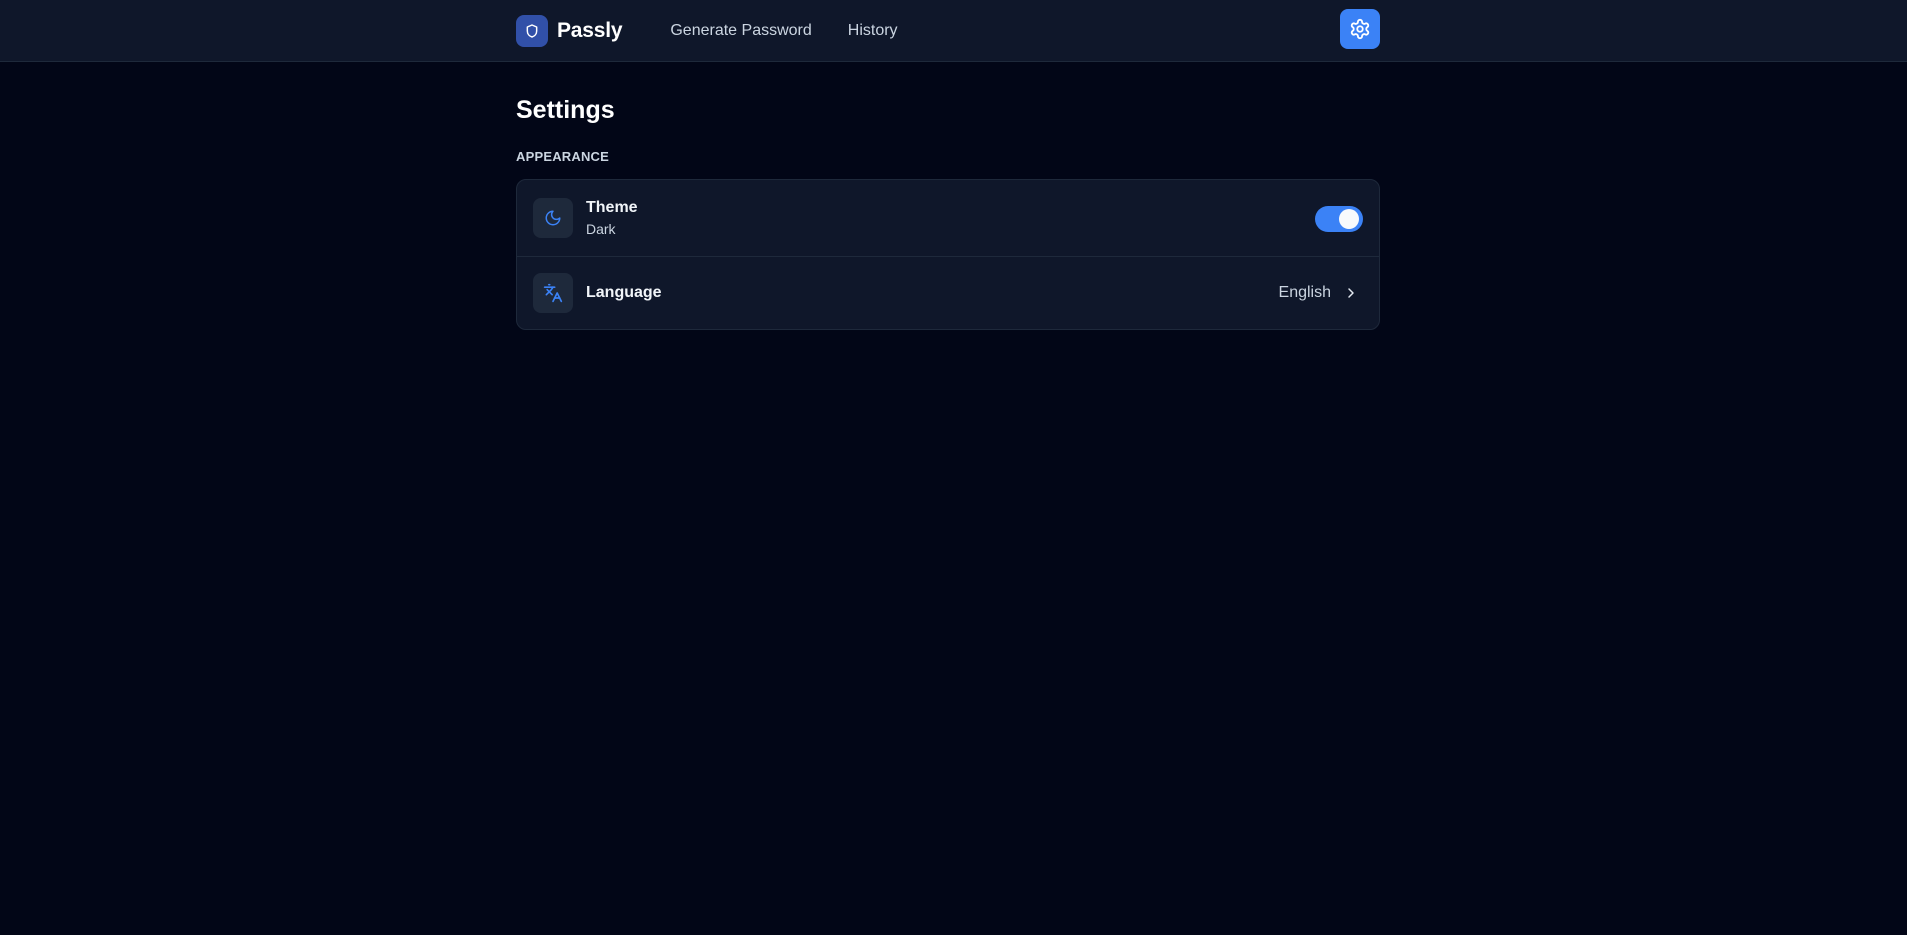 This screenshot has width=1907, height=935. What do you see at coordinates (612, 207) in the screenshot?
I see `theme-title: Theme` at bounding box center [612, 207].